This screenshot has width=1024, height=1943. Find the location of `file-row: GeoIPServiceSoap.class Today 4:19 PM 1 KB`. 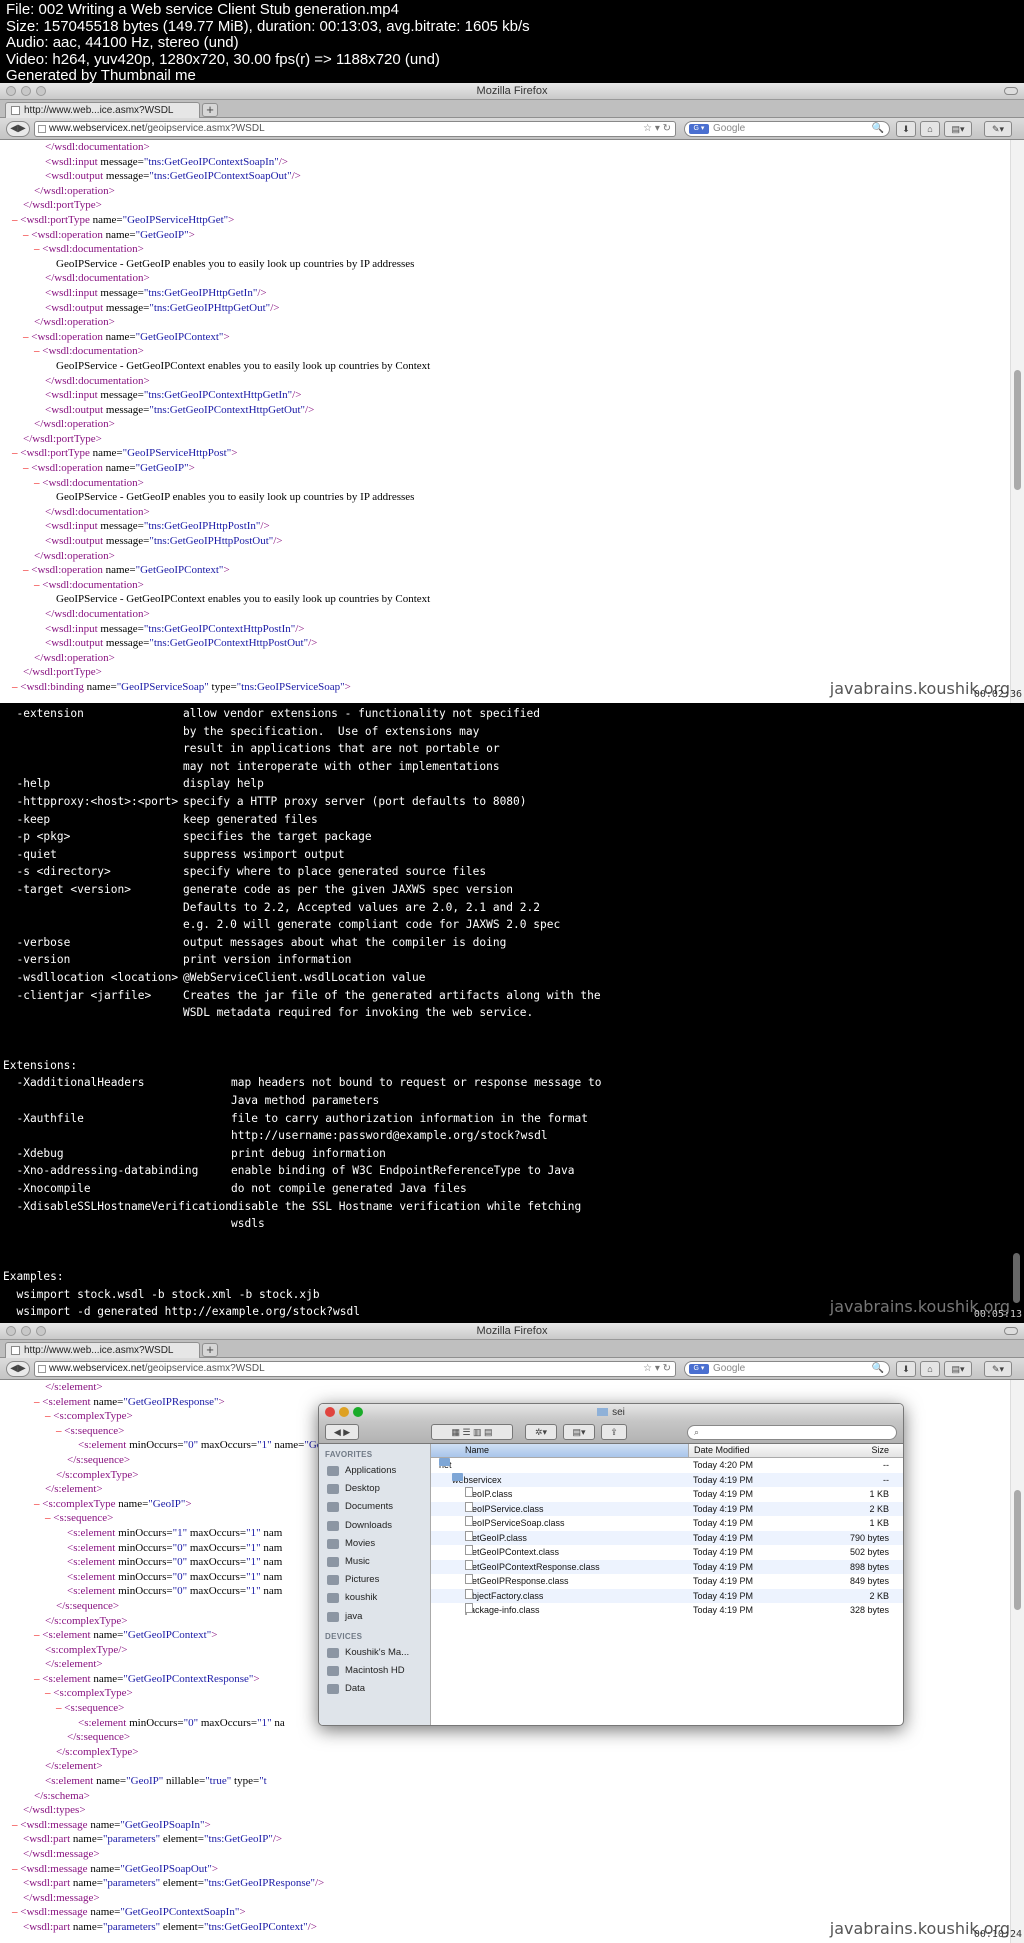

file-row: GeoIPServiceSoap.class Today 4:19 PM 1 KB is located at coordinates (667, 1523).